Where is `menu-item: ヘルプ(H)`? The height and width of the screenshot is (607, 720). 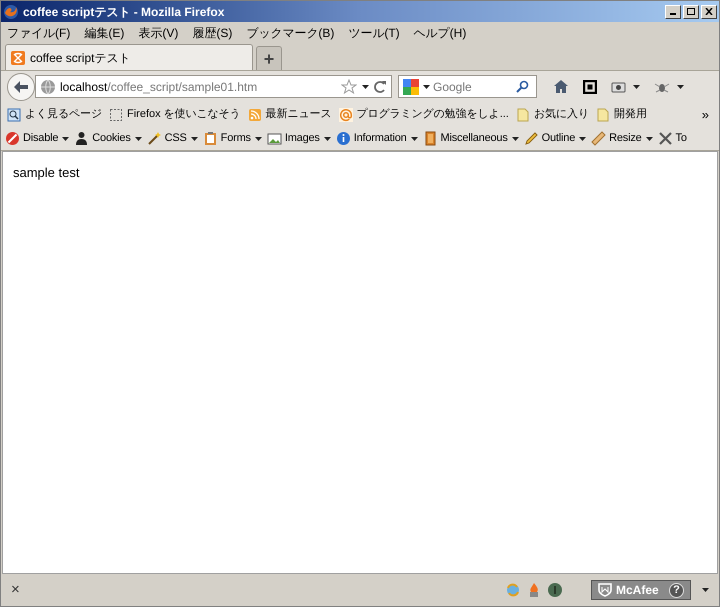
menu-item: ヘルプ(H) is located at coordinates (440, 33).